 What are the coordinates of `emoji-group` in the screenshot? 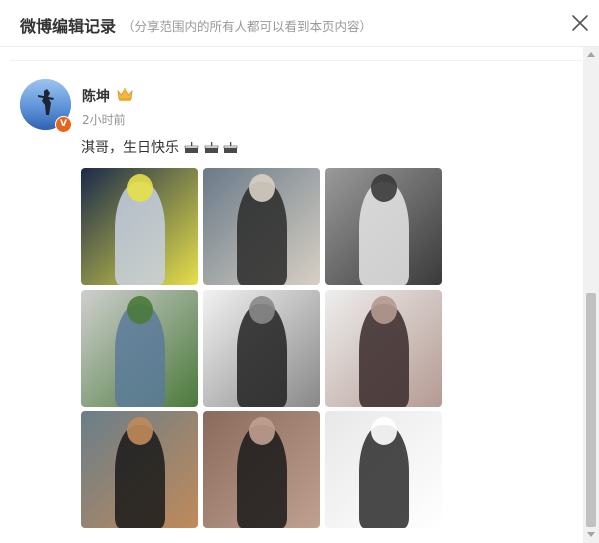 It's located at (211, 149).